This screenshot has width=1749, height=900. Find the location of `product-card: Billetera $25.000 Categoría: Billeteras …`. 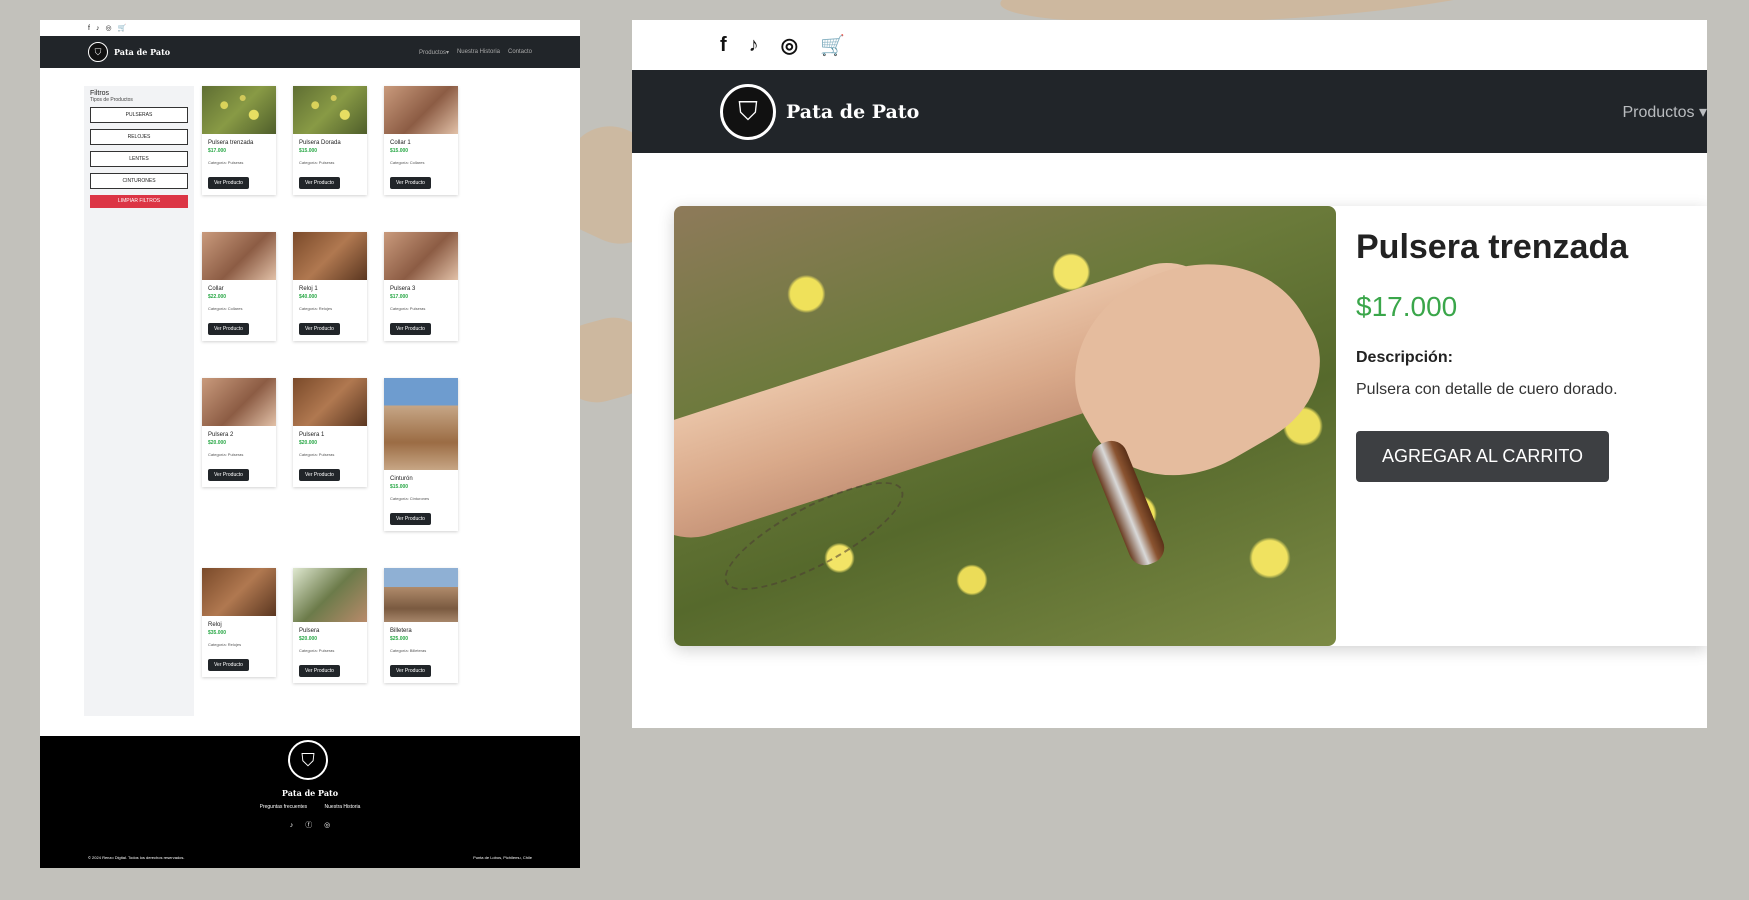

product-card: Billetera $25.000 Categoría: Billeteras … is located at coordinates (421, 625).